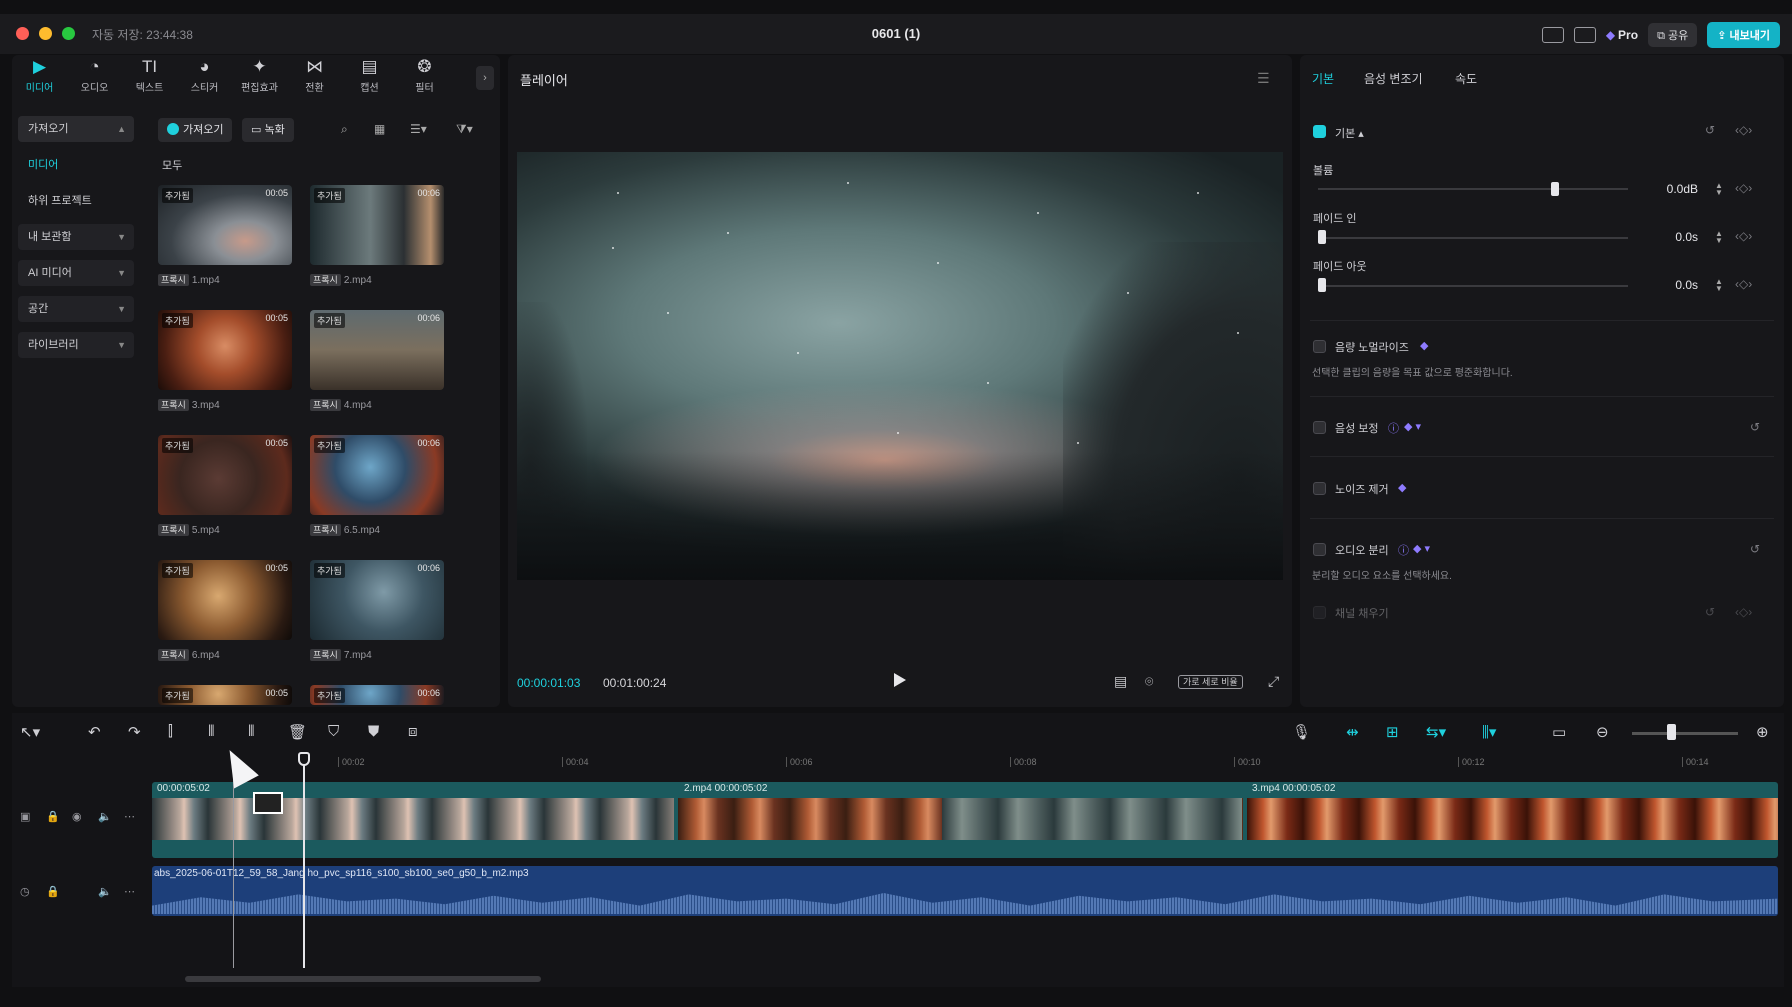 This screenshot has height=1007, width=1792. Describe the element at coordinates (1622, 35) in the screenshot. I see `pro-badge: ◆ Pro` at that location.